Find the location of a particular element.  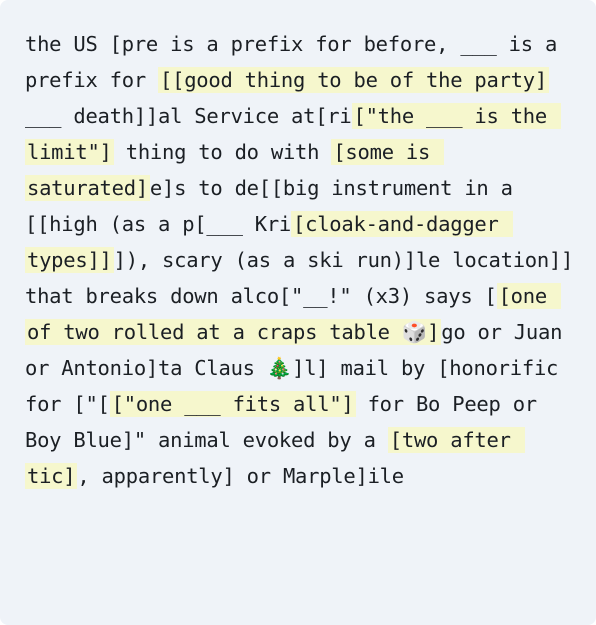

highlighted-clue: [[good thing to be of the party] is located at coordinates (353, 80).